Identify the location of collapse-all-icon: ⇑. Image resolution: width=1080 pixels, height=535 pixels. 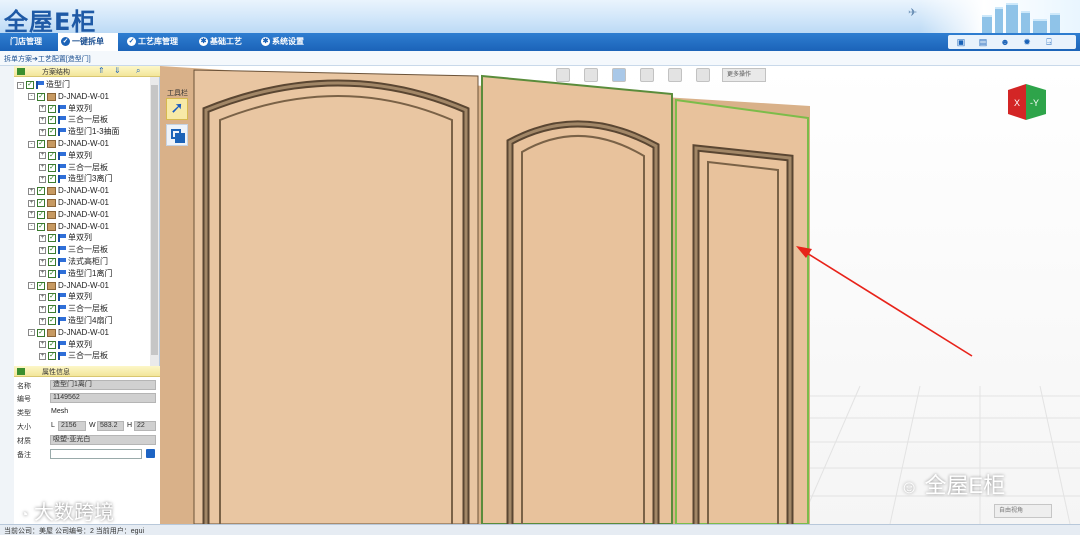
(101, 70).